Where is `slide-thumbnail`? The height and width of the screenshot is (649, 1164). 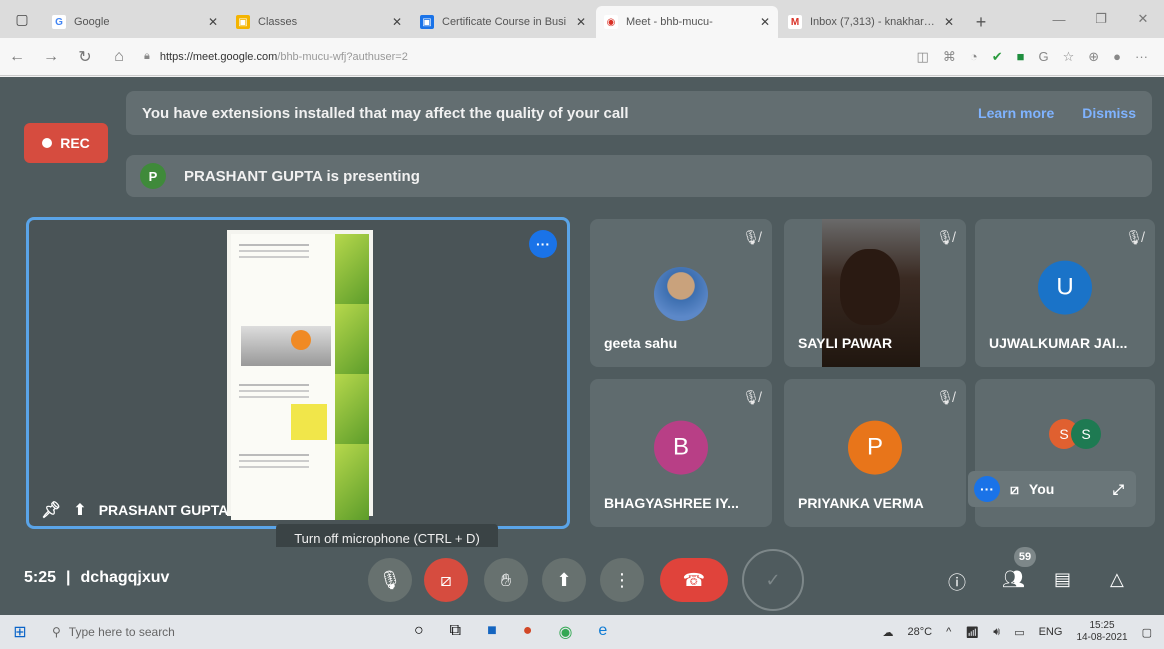 slide-thumbnail is located at coordinates (300, 272).